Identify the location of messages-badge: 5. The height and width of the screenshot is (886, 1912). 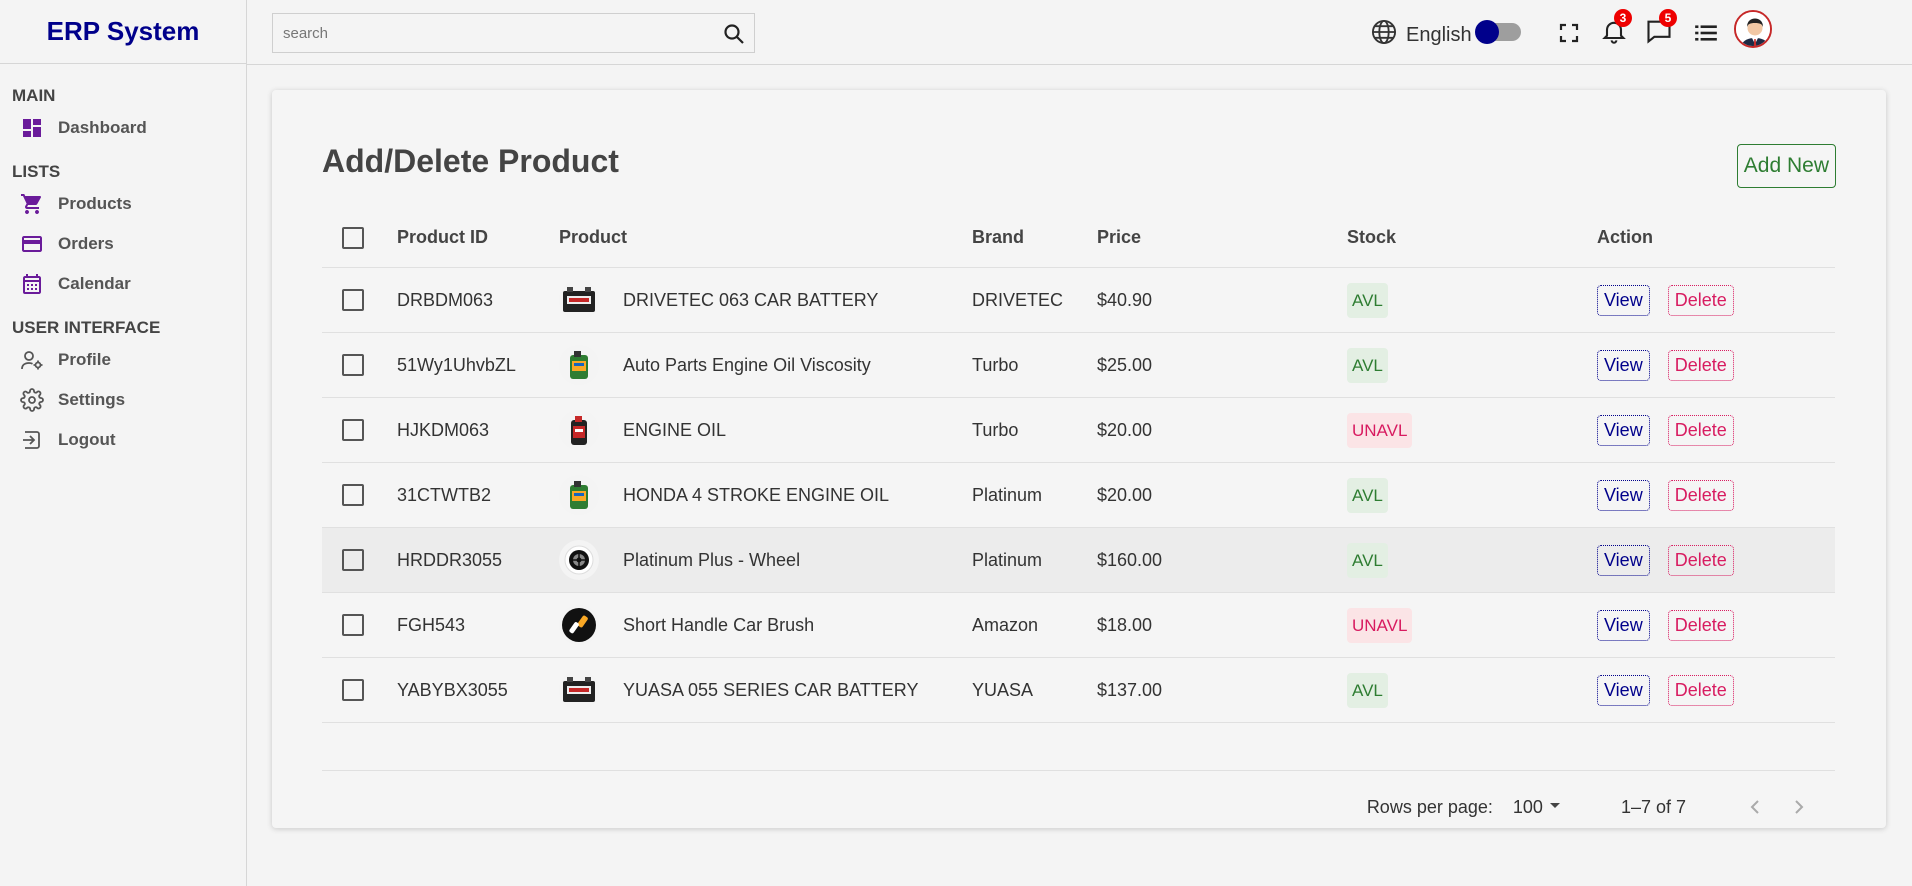
(1668, 18).